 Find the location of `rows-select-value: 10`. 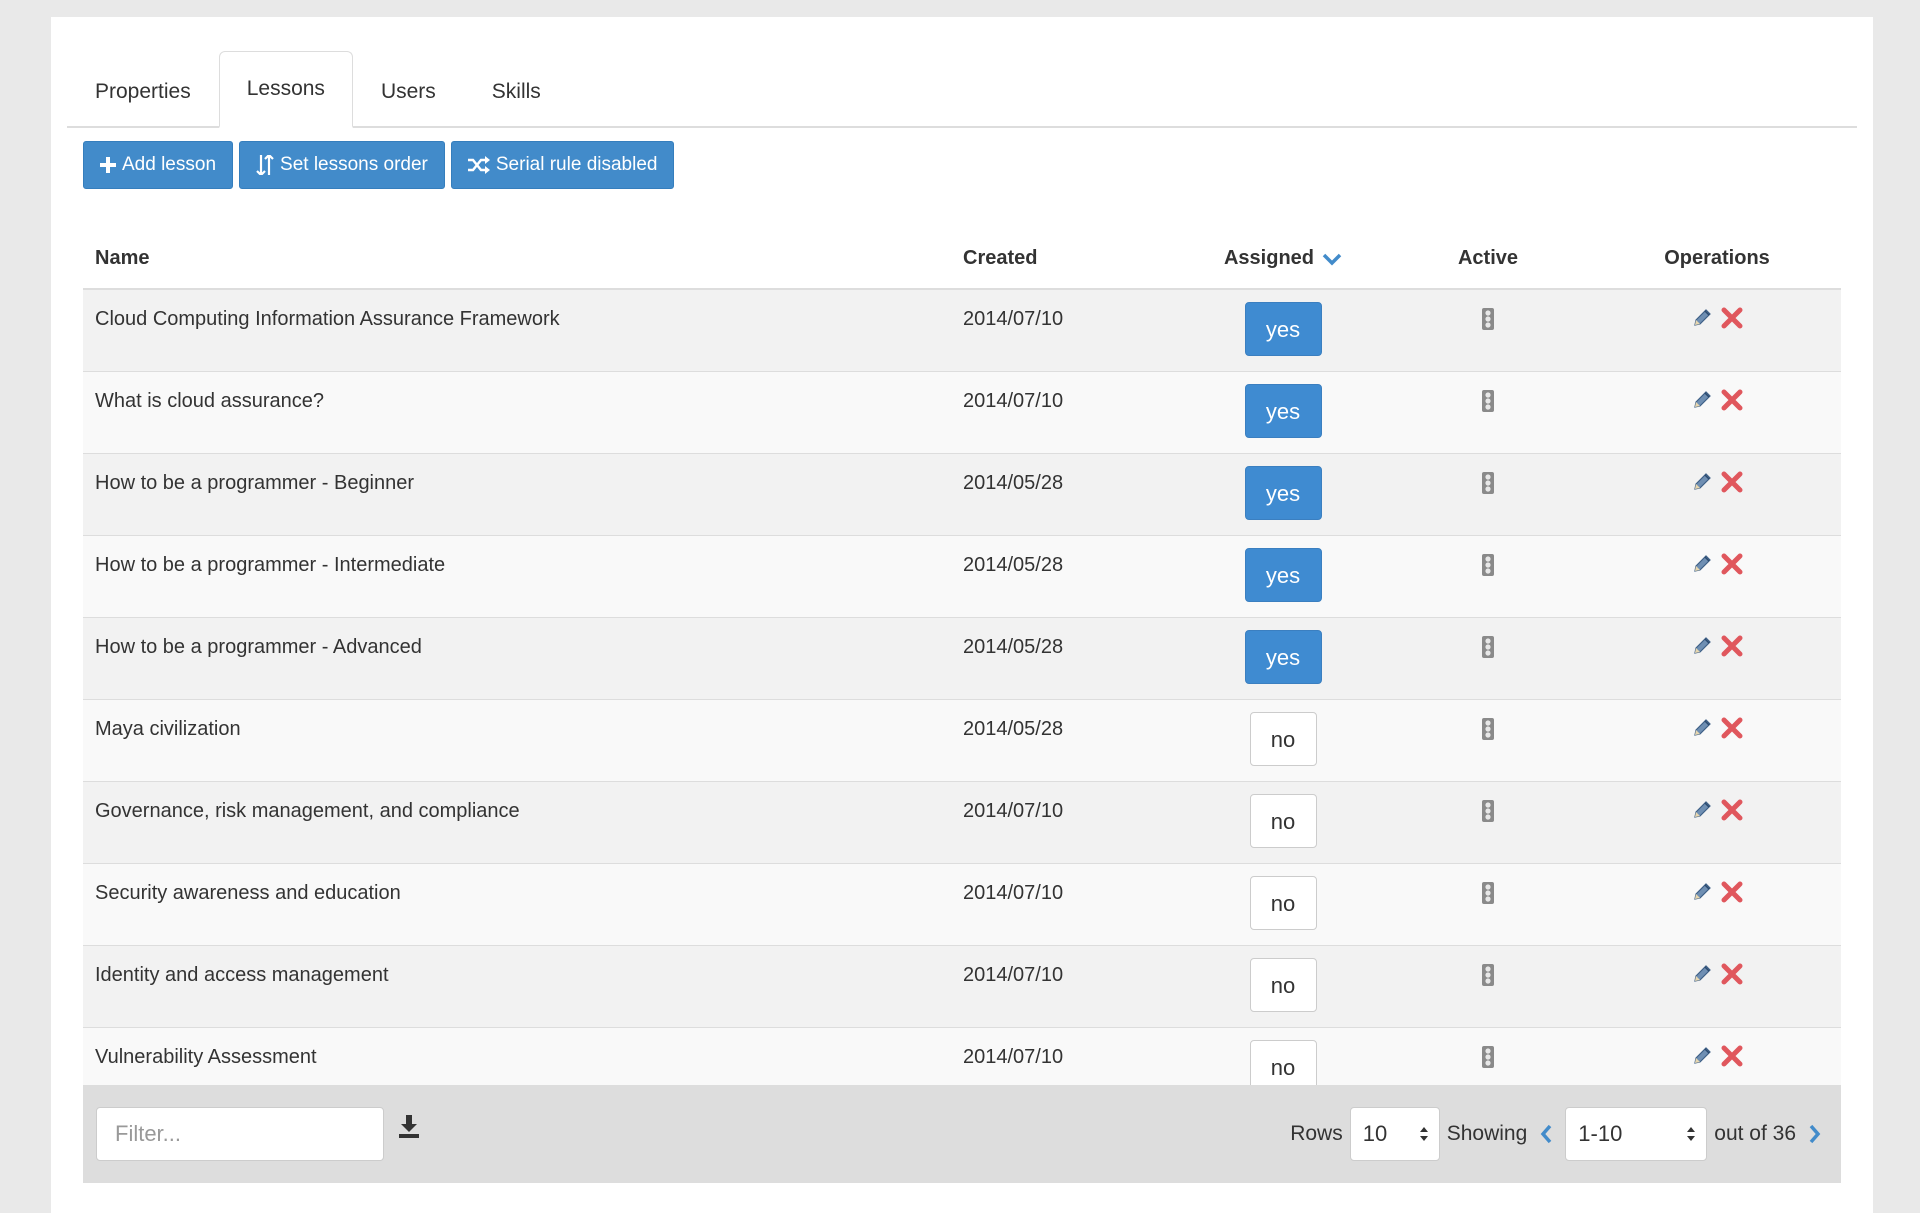

rows-select-value: 10 is located at coordinates (1375, 1133).